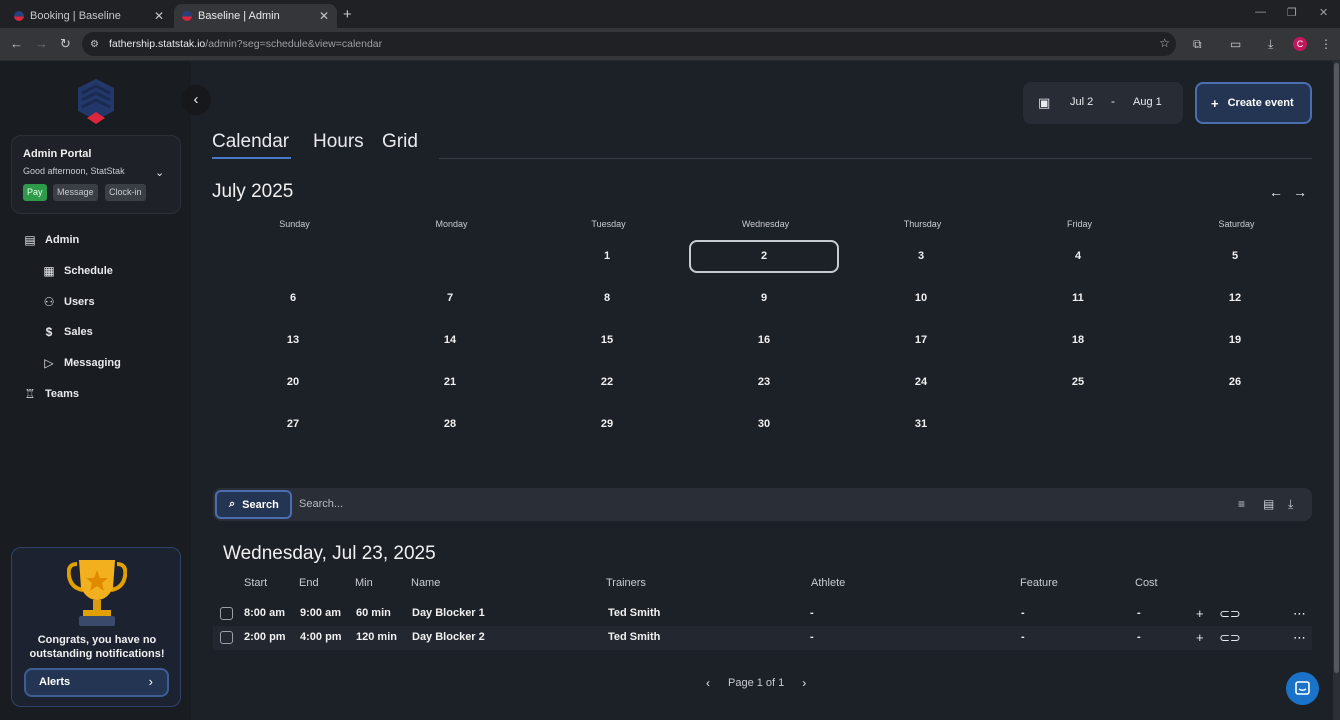 This screenshot has height=720, width=1340. I want to click on weekday-header: Sunday, so click(294, 224).